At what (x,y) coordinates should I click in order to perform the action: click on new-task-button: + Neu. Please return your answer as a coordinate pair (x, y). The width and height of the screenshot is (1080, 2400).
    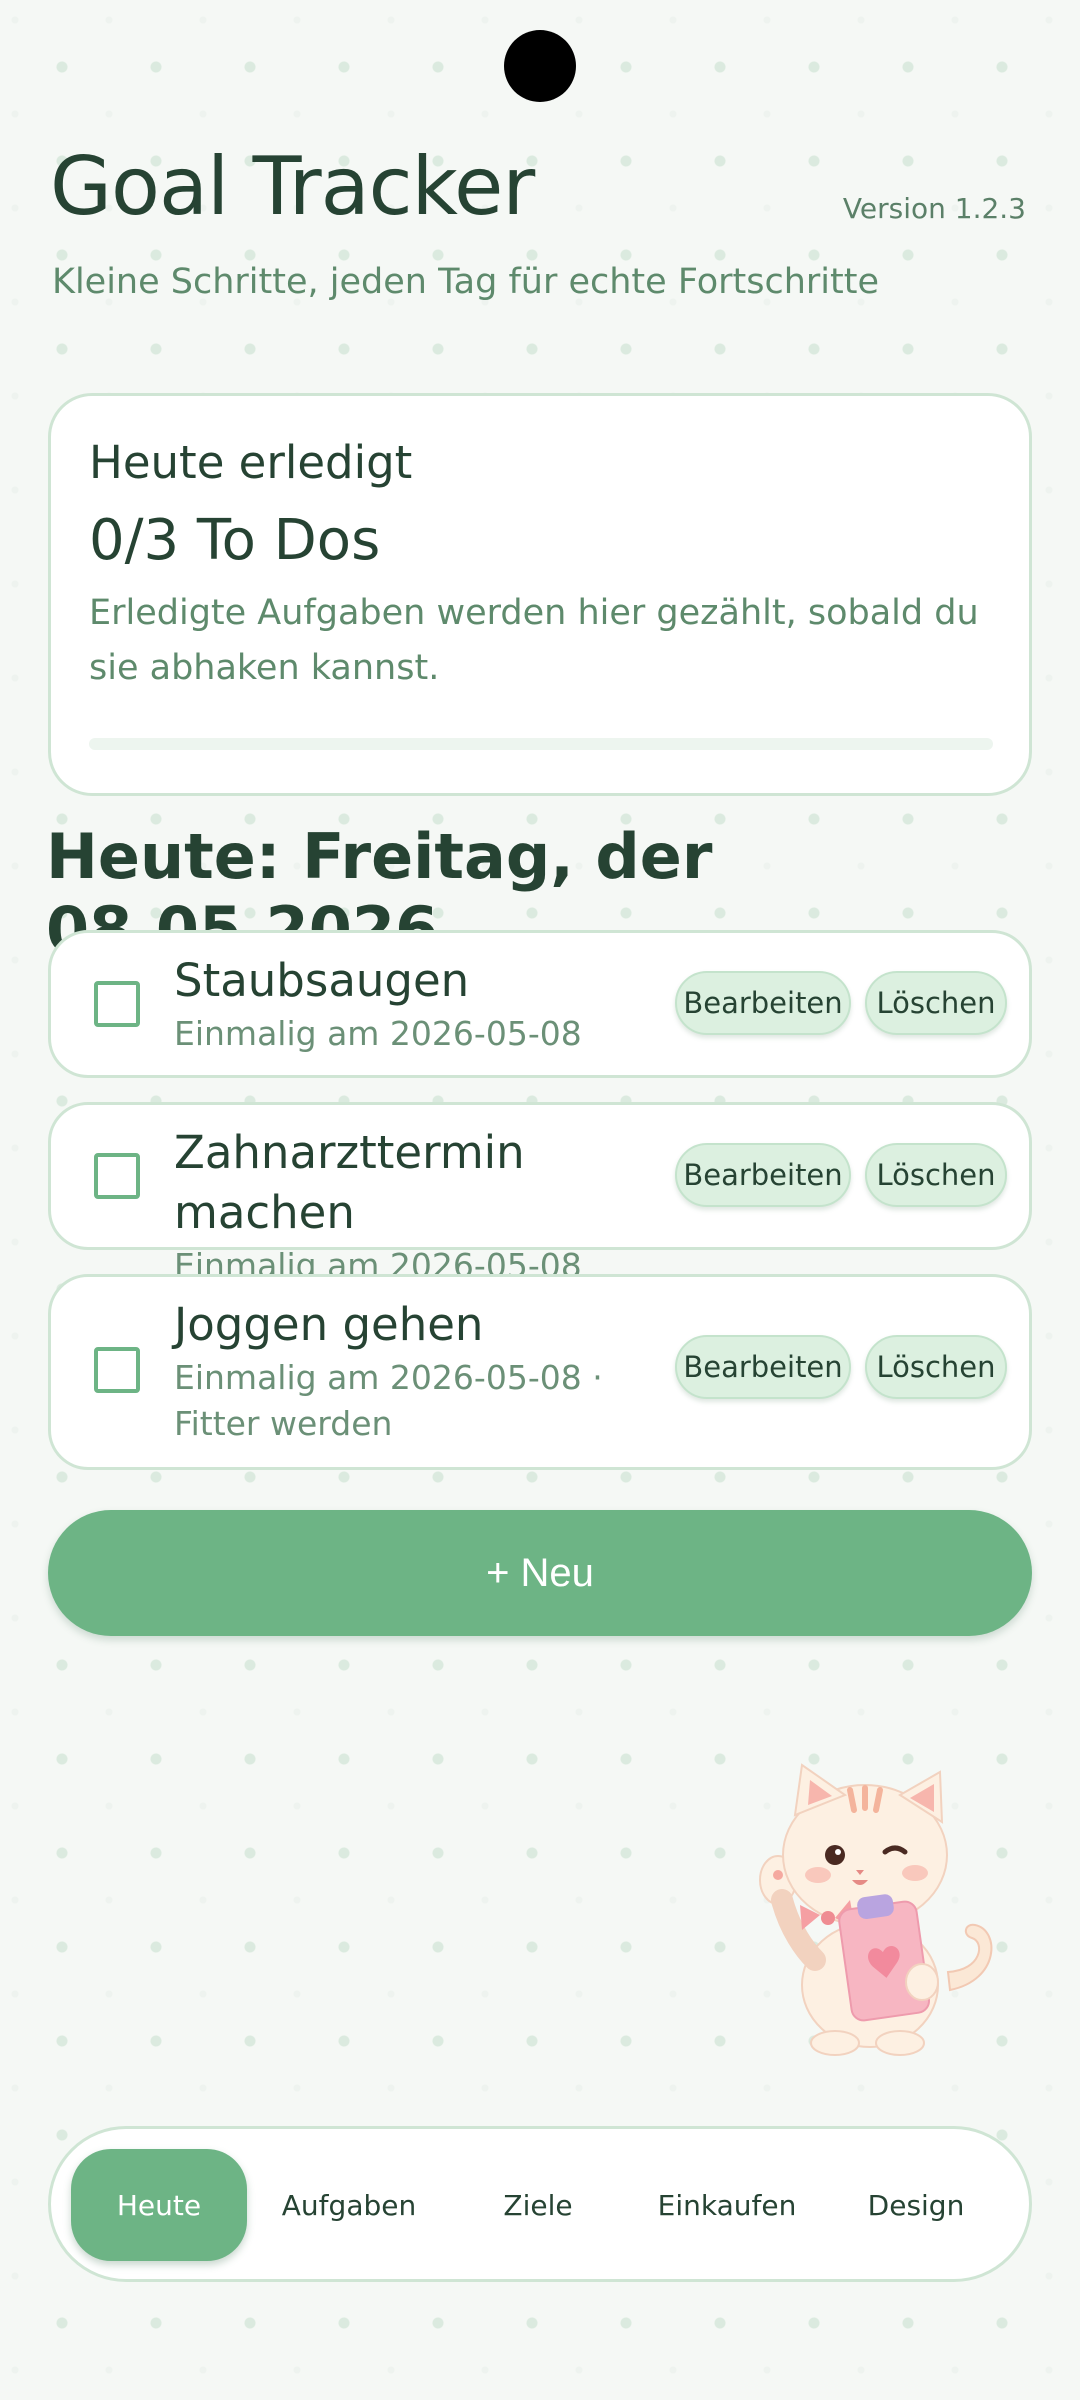
    Looking at the image, I should click on (540, 1573).